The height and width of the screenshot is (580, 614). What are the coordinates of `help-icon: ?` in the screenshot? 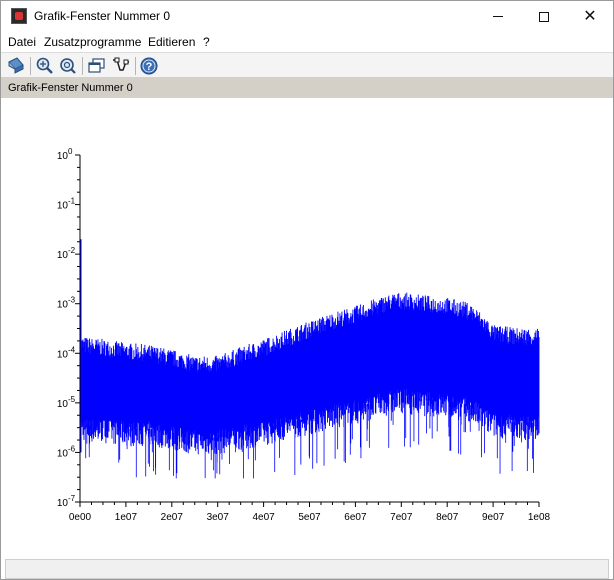 It's located at (149, 66).